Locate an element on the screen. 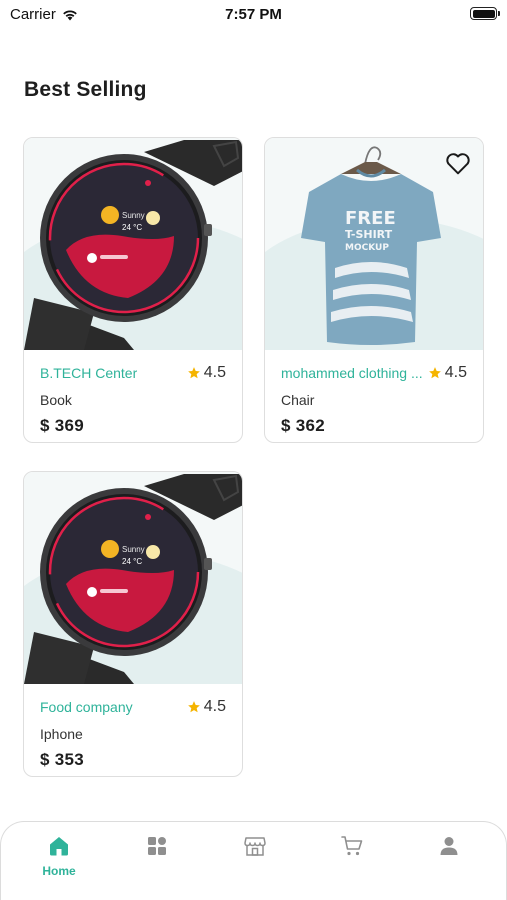 The height and width of the screenshot is (900, 507). svg-text: MOCKUP is located at coordinates (367, 248).